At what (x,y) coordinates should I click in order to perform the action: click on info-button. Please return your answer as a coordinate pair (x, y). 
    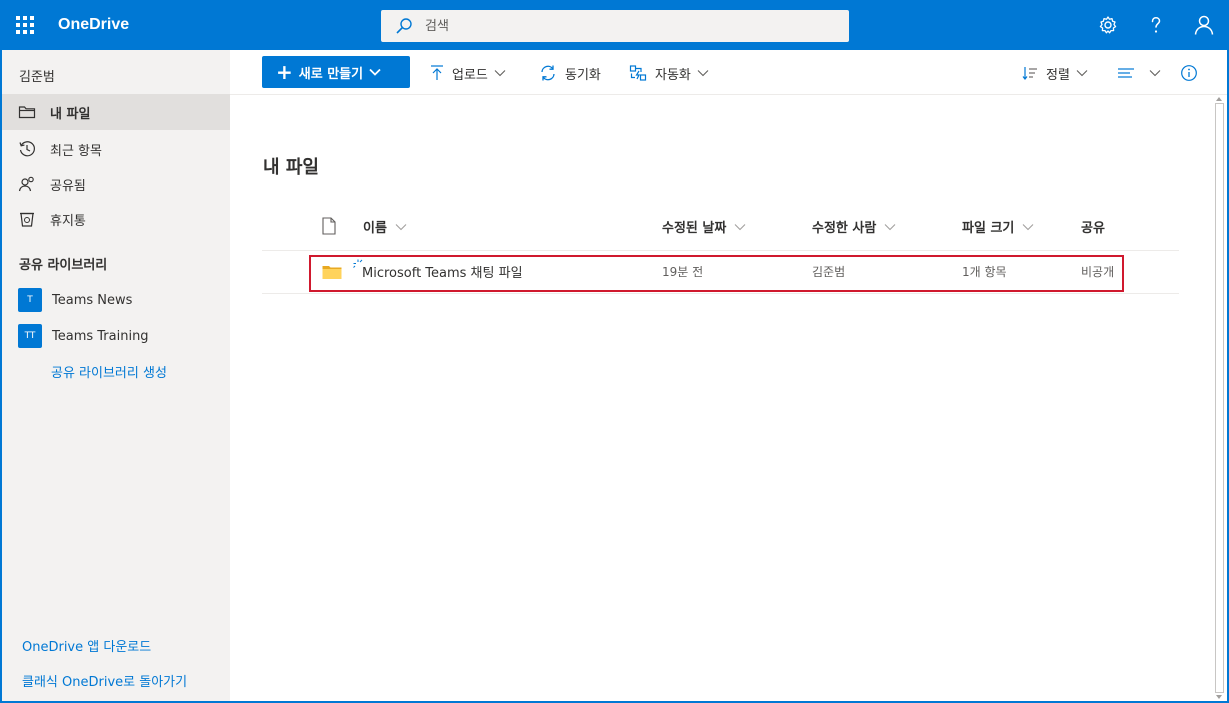
    Looking at the image, I should click on (1193, 73).